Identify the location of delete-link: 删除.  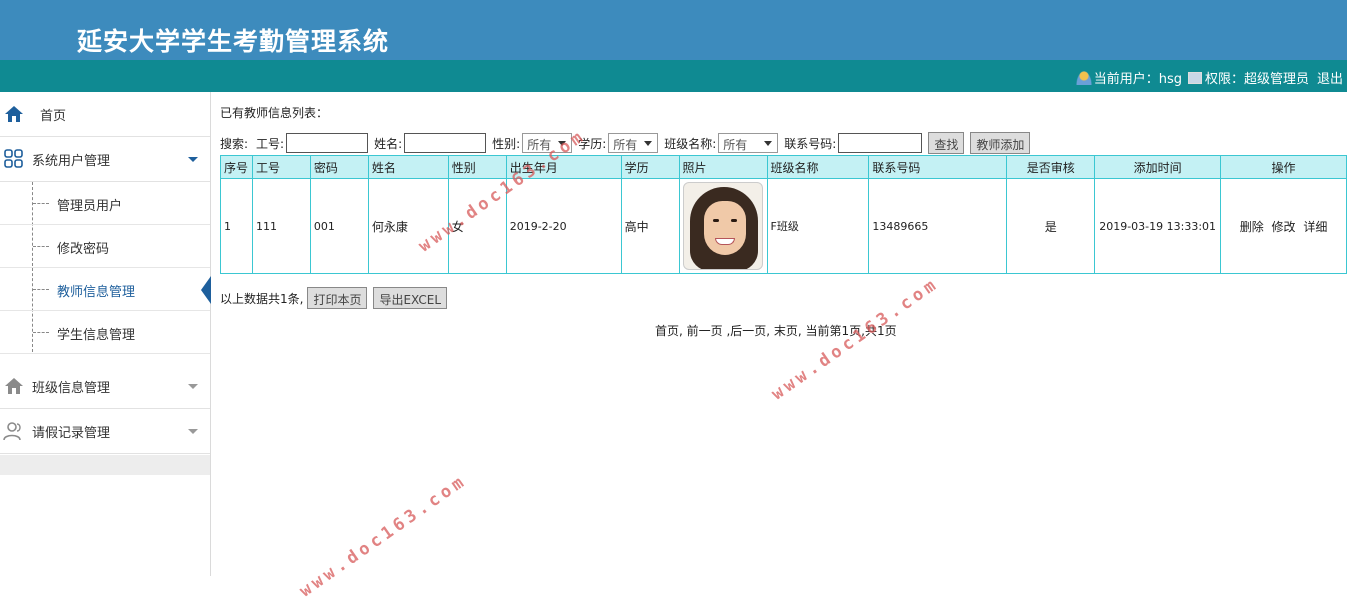
(1252, 227).